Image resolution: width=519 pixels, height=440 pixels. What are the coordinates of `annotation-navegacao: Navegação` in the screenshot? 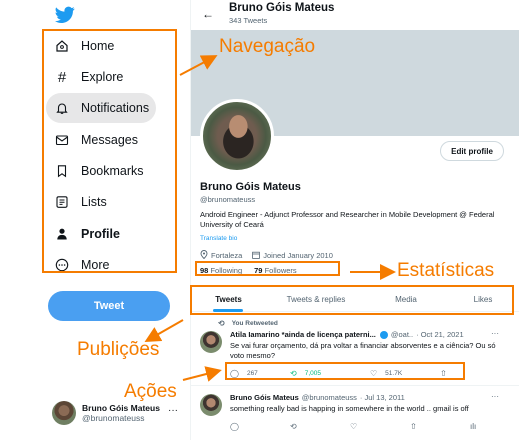 It's located at (267, 46).